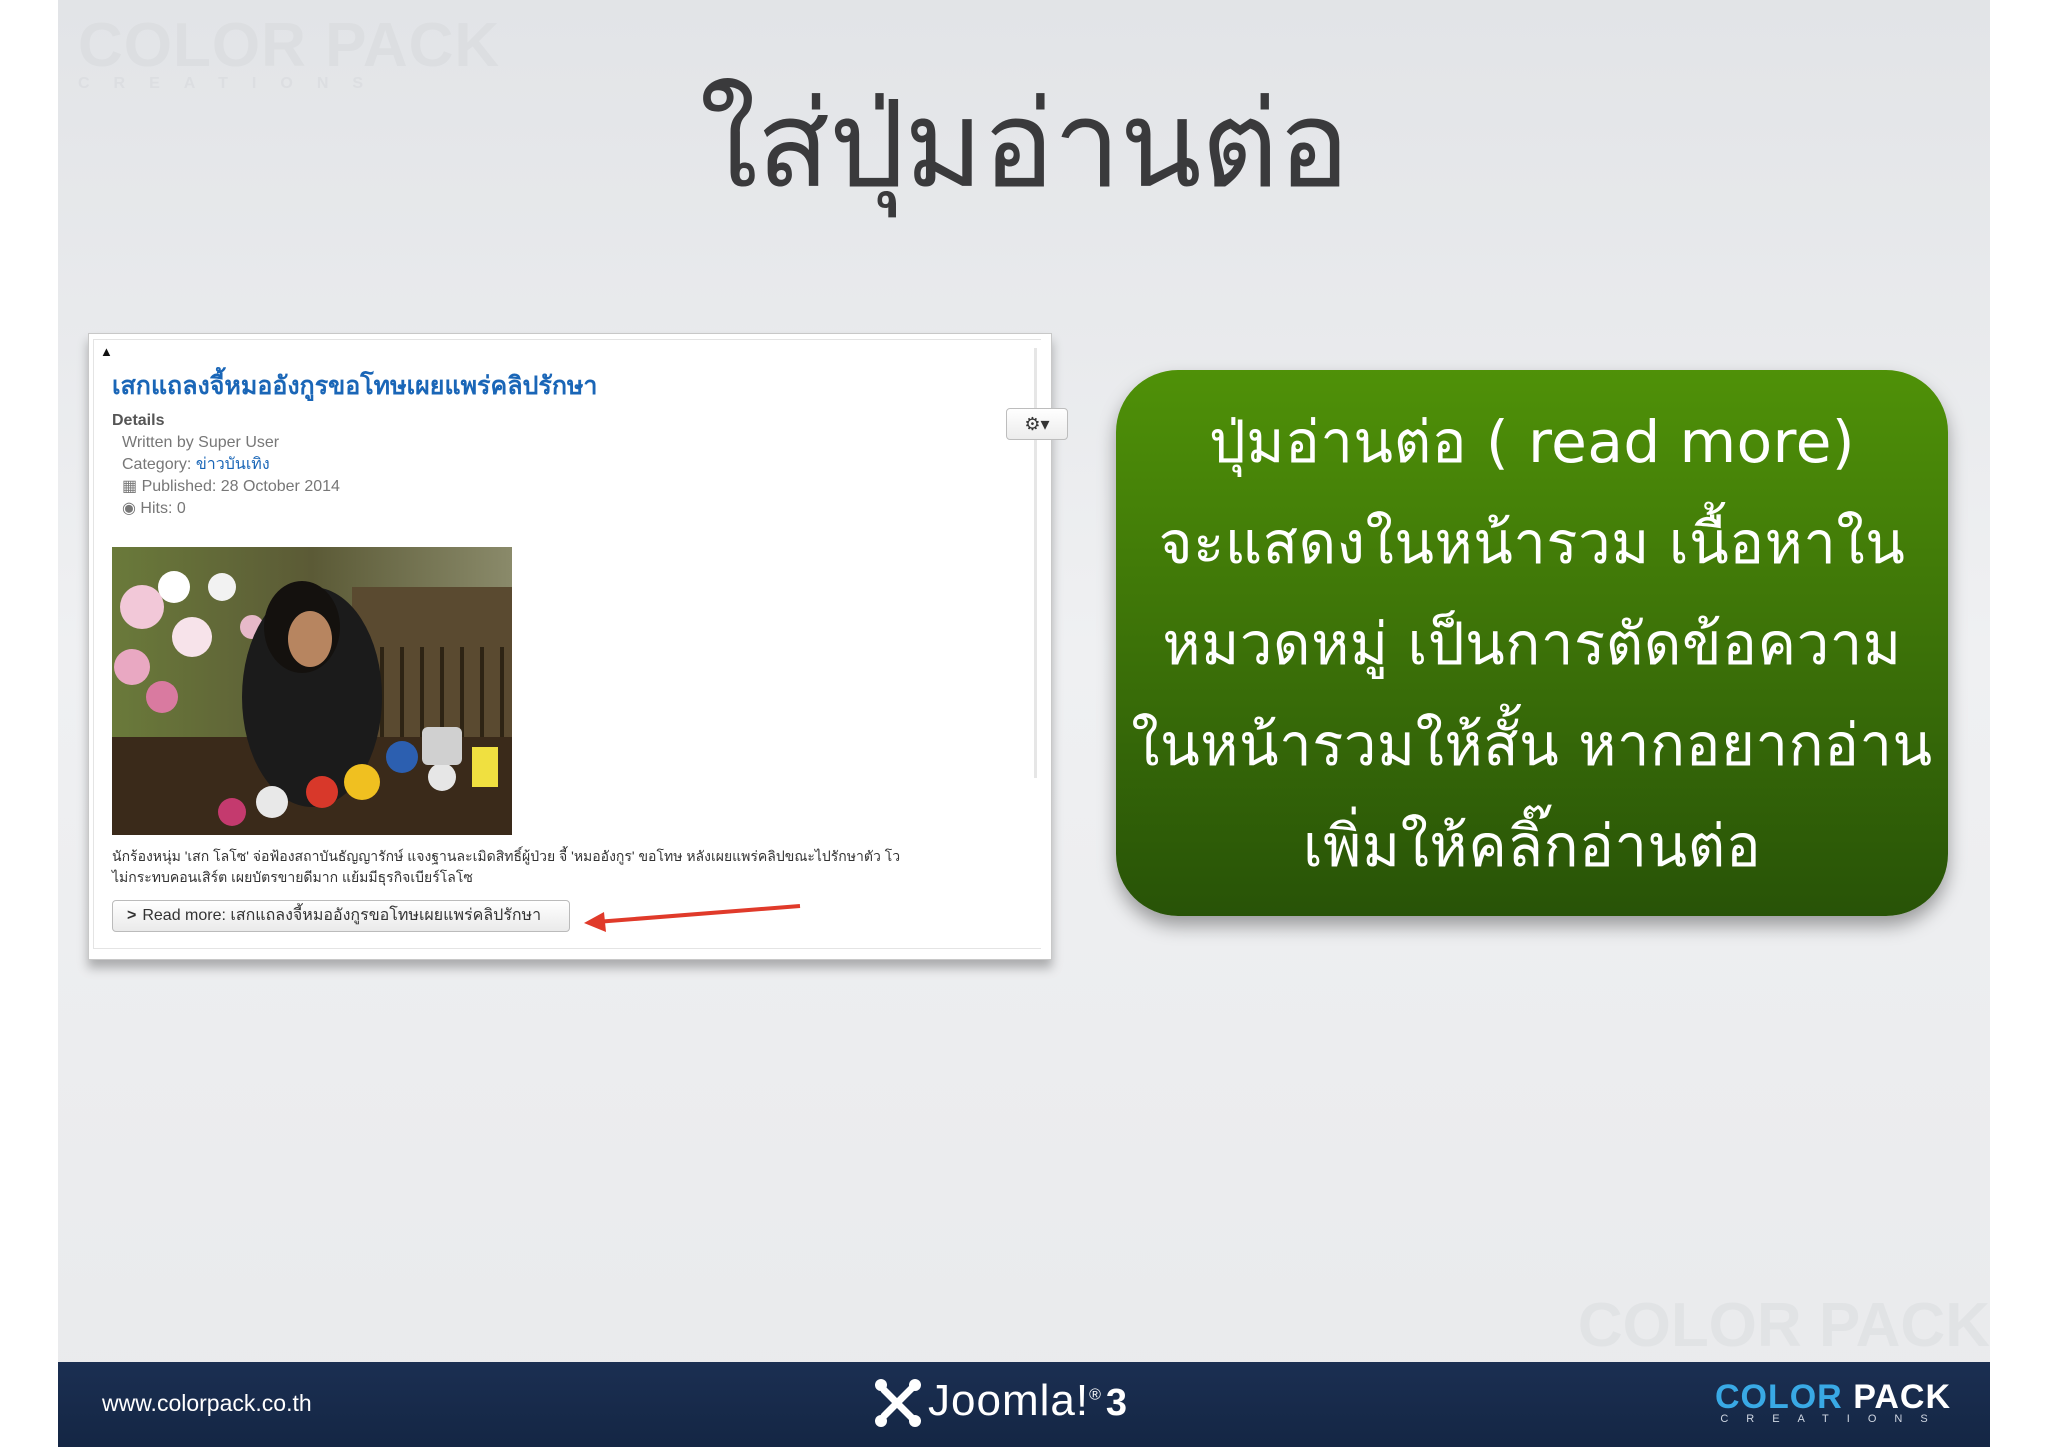  What do you see at coordinates (1833, 1401) in the screenshot?
I see `colorpack-logo: COLOR PACK CREATIONS` at bounding box center [1833, 1401].